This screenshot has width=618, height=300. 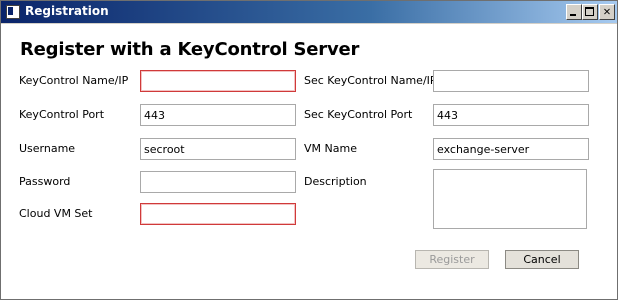 I want to click on password-label: Password, so click(x=45, y=181).